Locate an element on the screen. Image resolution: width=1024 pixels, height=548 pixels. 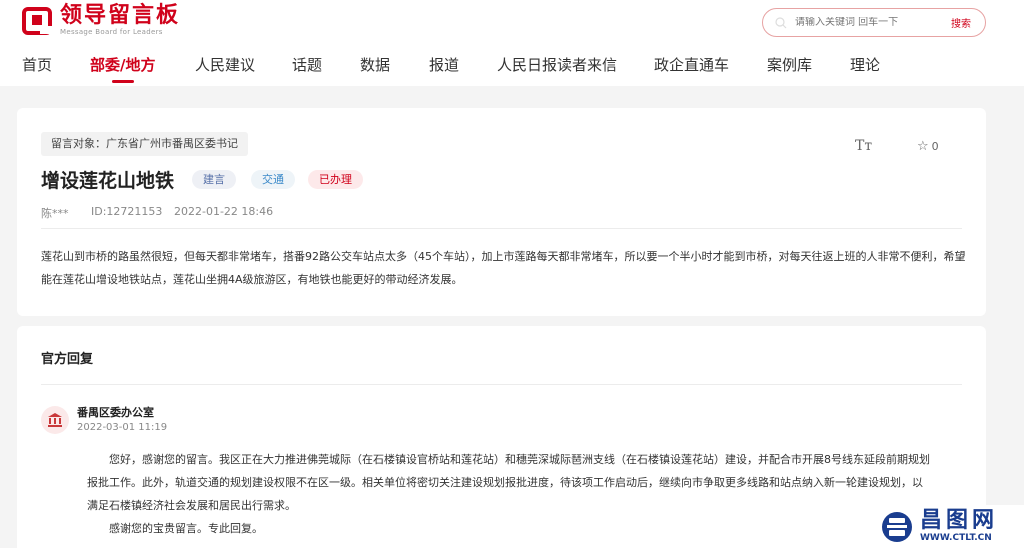
watermark-logo-icon is located at coordinates (897, 526).